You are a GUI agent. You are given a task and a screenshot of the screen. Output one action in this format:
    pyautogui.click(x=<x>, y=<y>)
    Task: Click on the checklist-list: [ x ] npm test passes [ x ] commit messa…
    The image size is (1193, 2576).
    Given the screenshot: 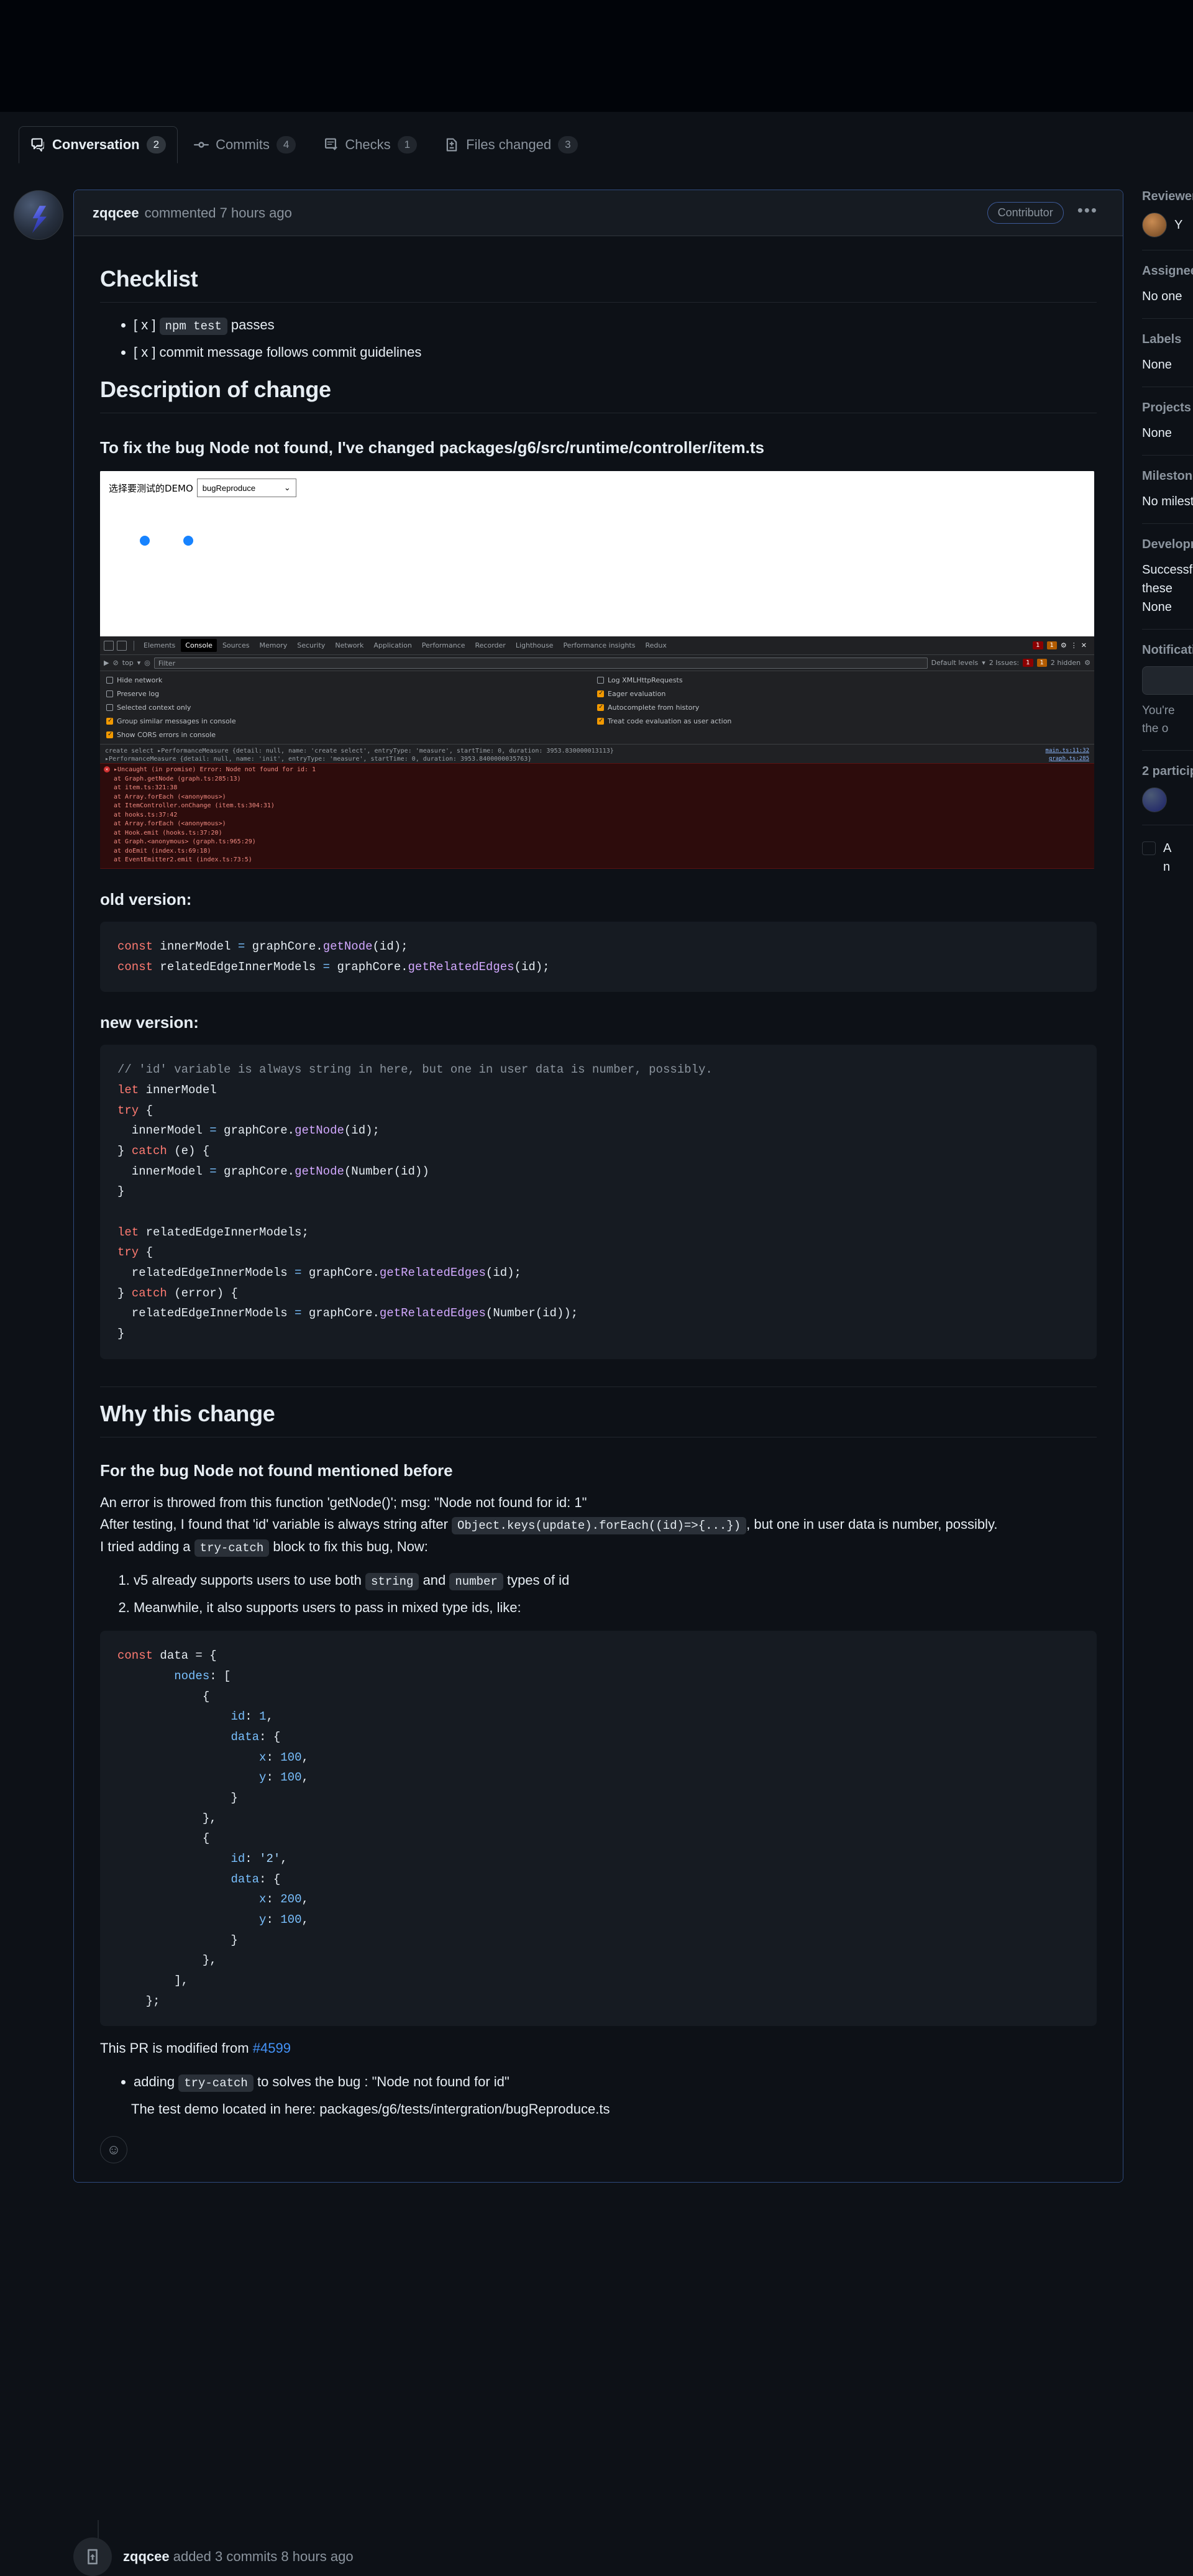 What is the action you would take?
    pyautogui.click(x=598, y=338)
    